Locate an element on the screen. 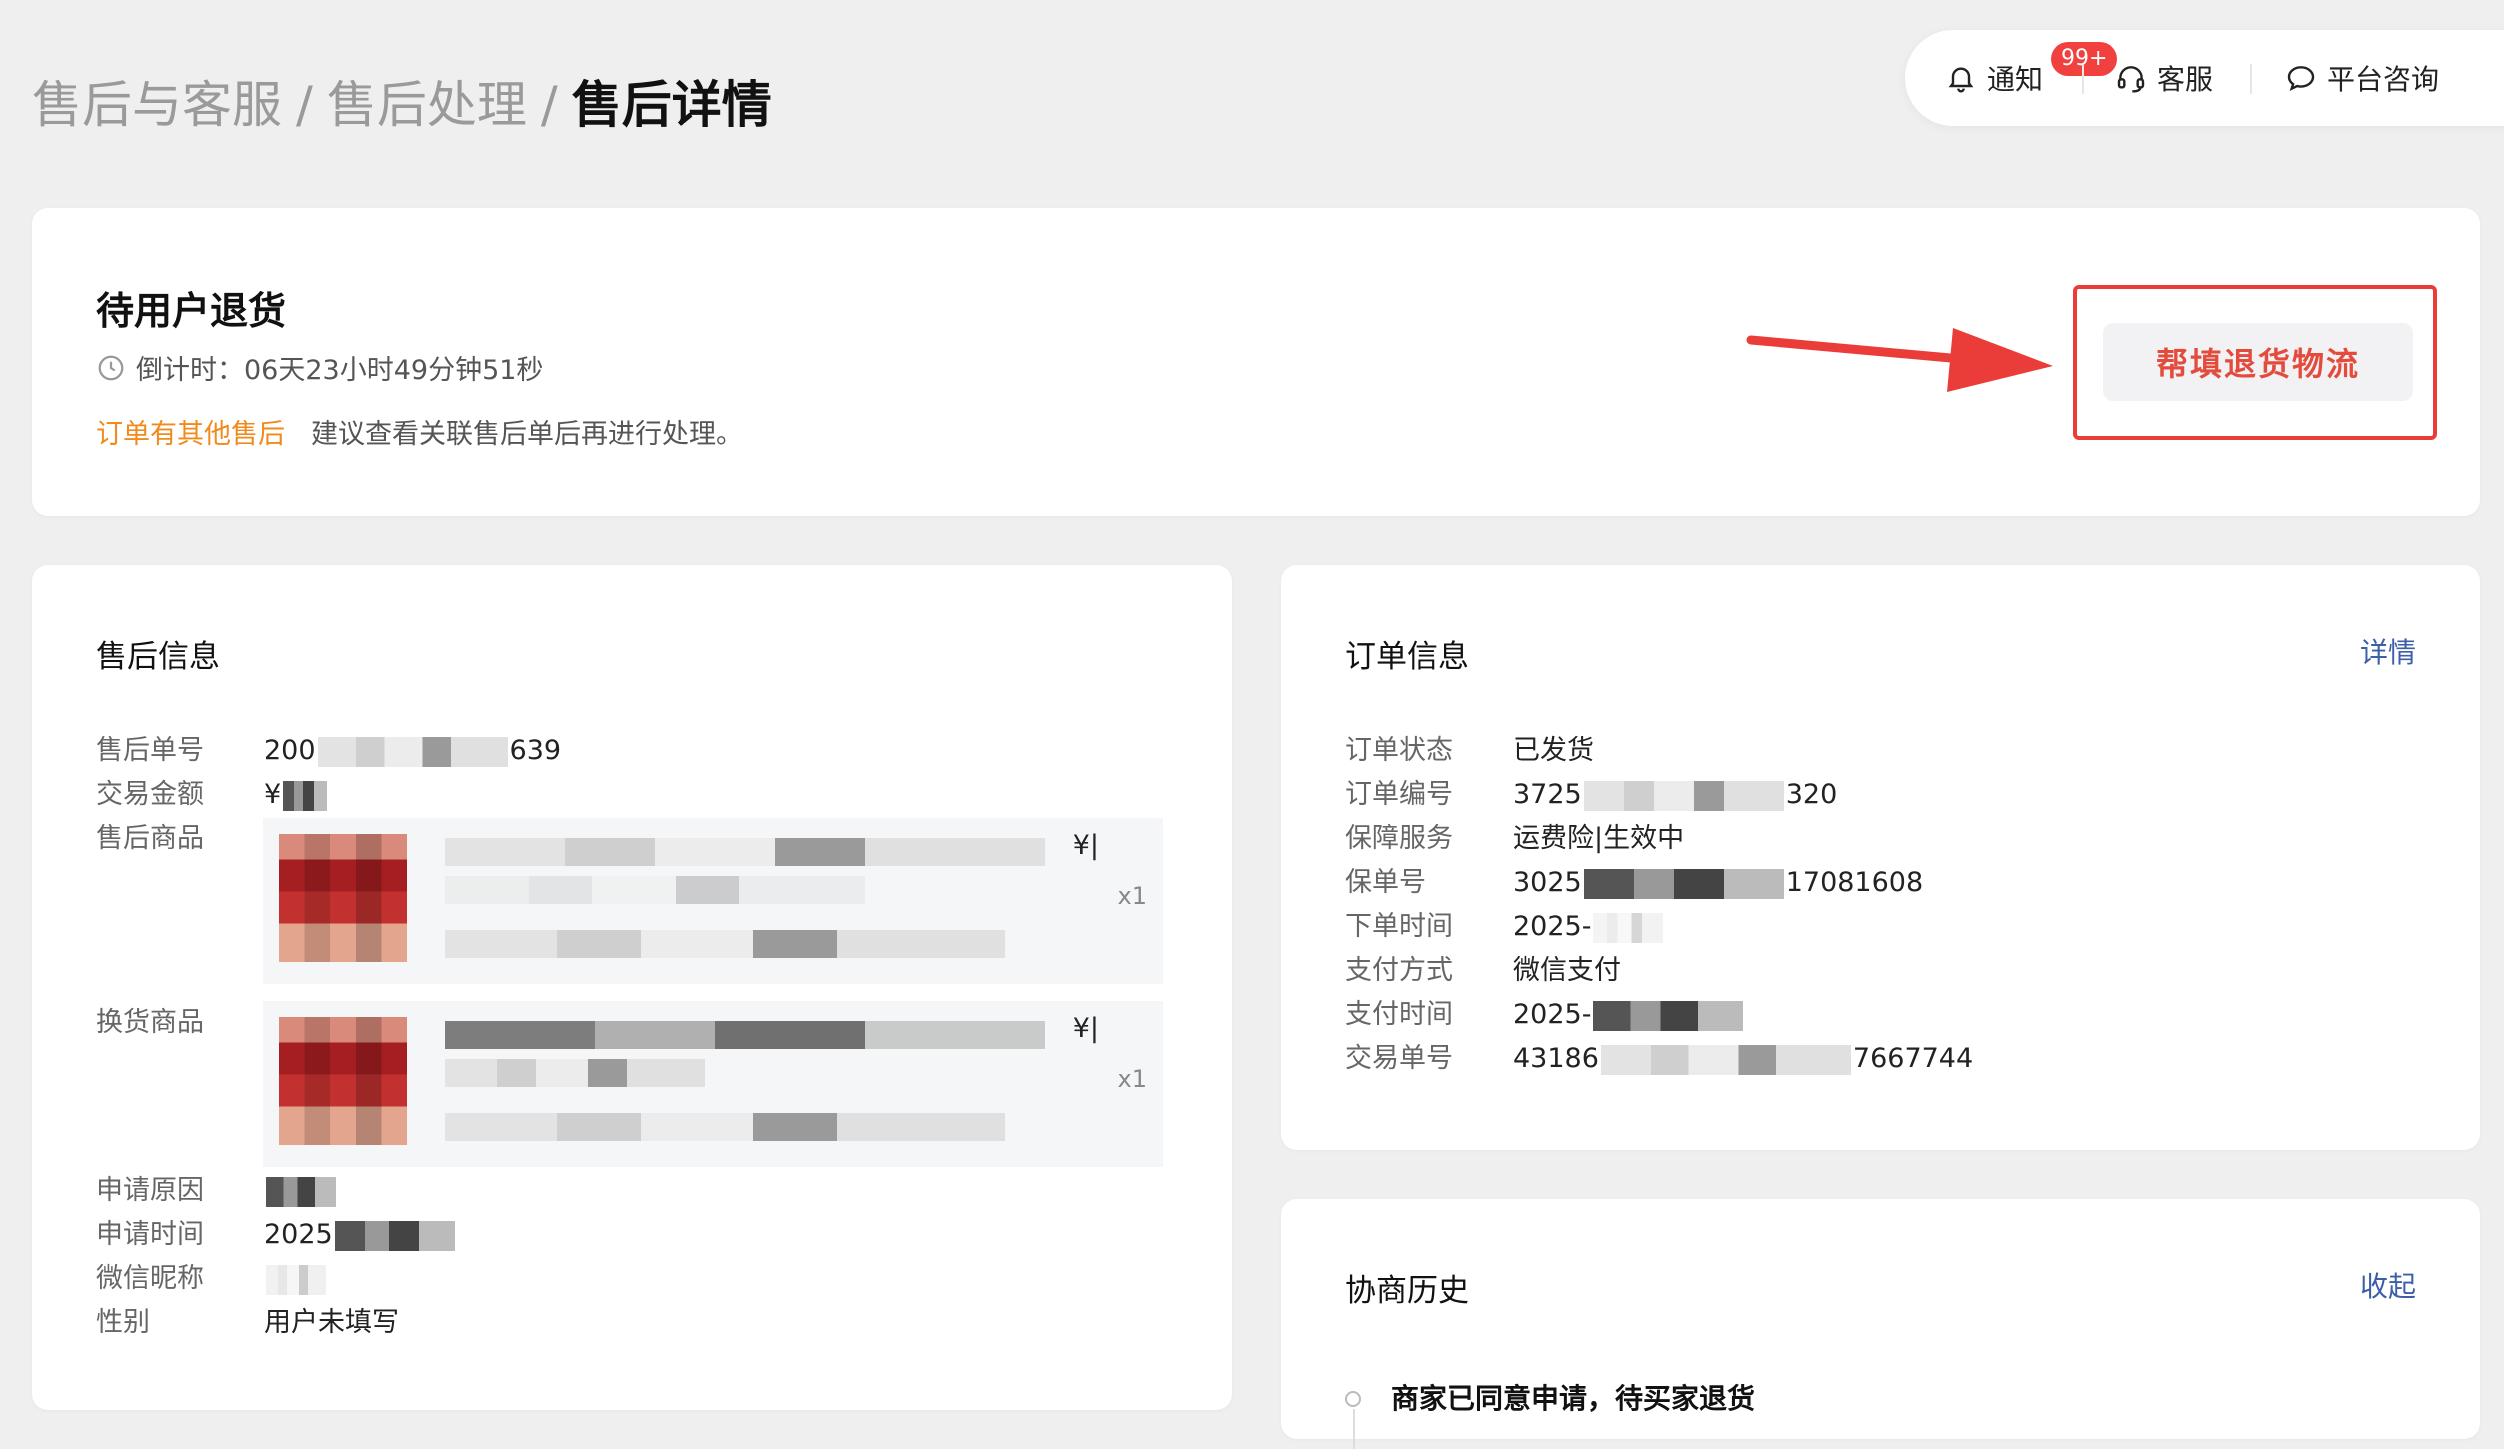 Image resolution: width=2504 pixels, height=1449 pixels. apply-time-row: 申请时间 2025 is located at coordinates (276, 1235).